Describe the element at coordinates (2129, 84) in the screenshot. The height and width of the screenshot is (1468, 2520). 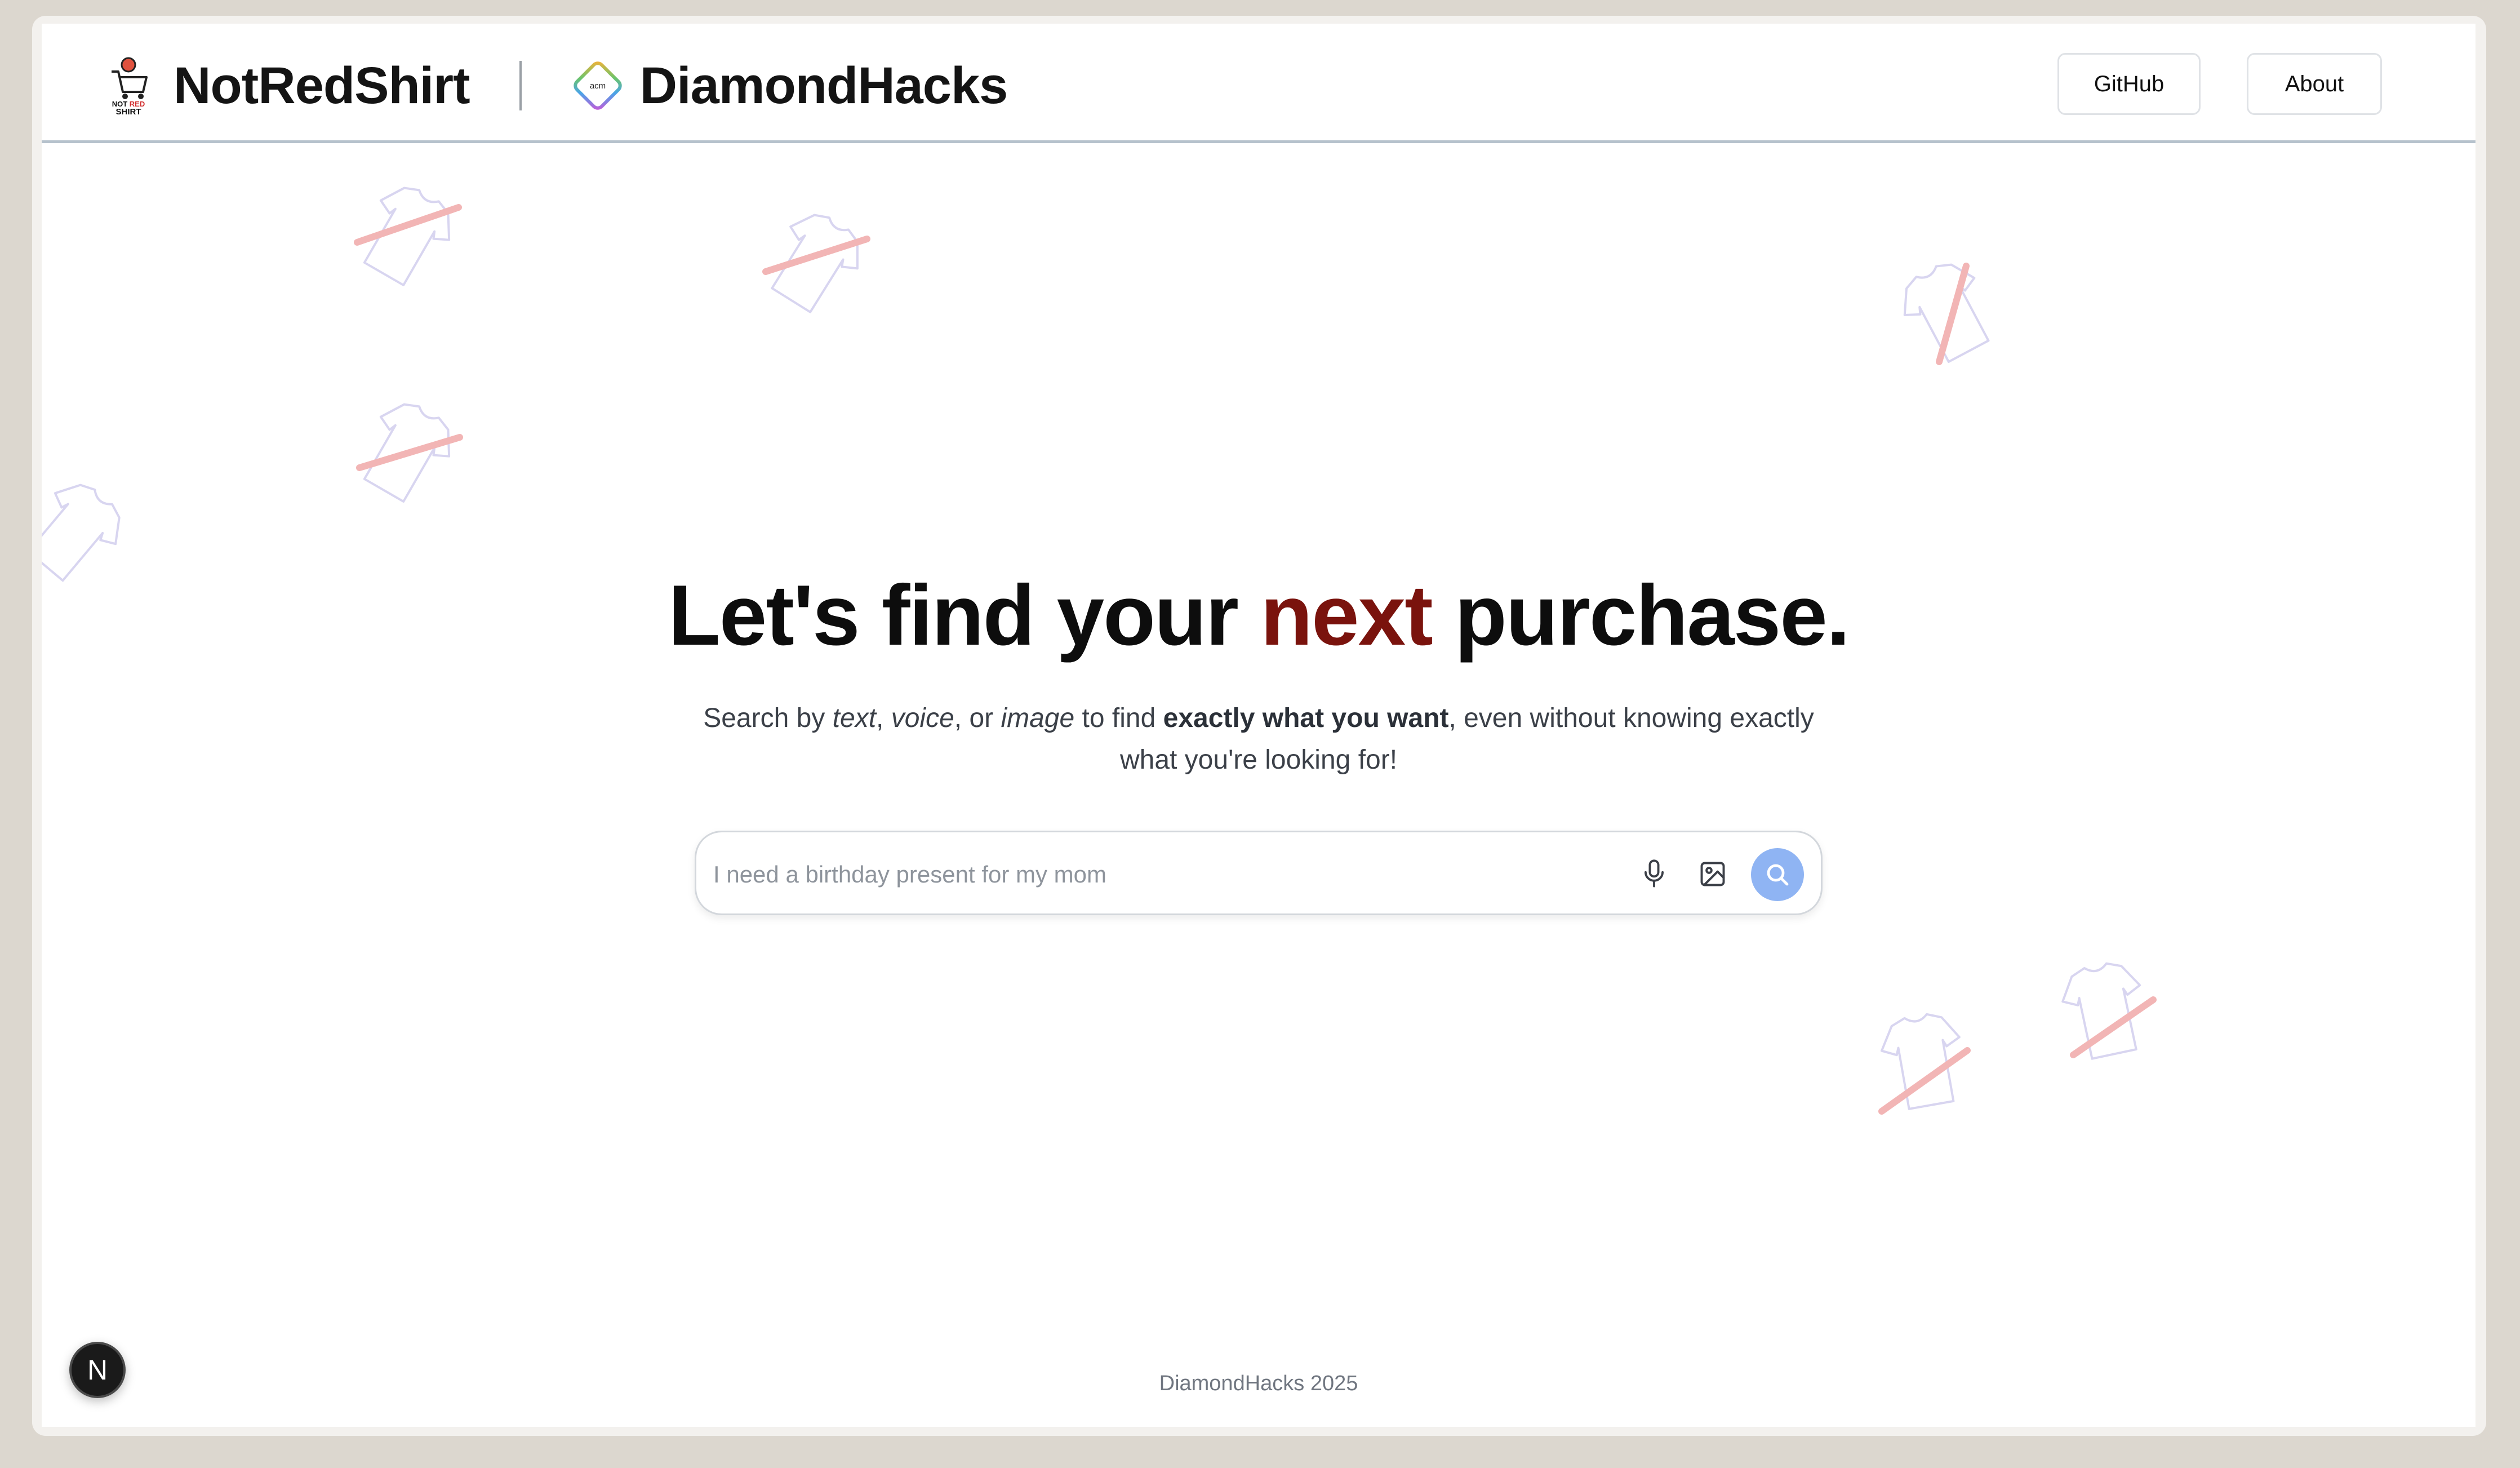
I see `github-button: GitHub` at that location.